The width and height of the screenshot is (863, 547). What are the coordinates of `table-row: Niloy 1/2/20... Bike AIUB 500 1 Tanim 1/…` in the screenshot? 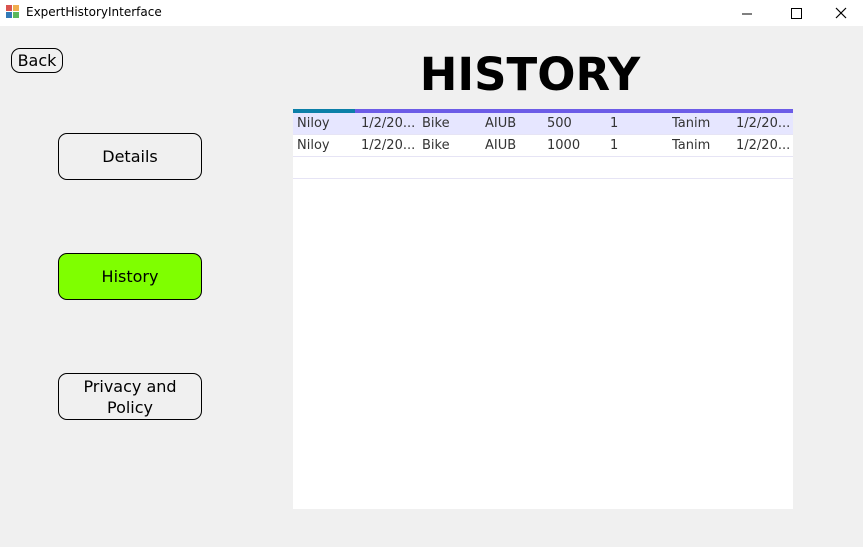 It's located at (543, 124).